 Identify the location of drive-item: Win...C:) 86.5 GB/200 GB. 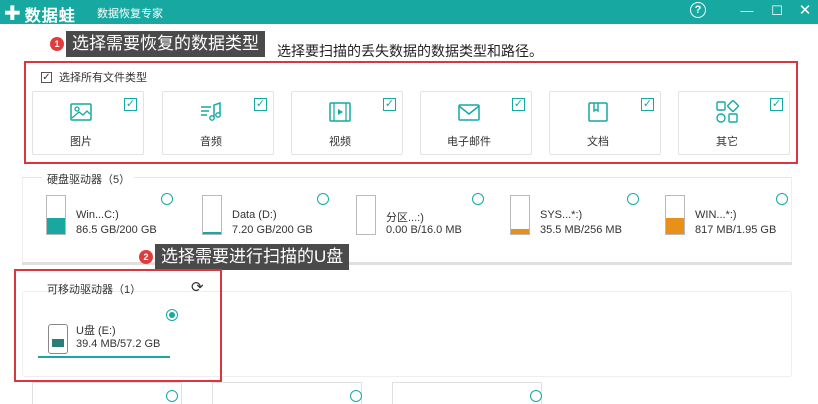
(111, 218).